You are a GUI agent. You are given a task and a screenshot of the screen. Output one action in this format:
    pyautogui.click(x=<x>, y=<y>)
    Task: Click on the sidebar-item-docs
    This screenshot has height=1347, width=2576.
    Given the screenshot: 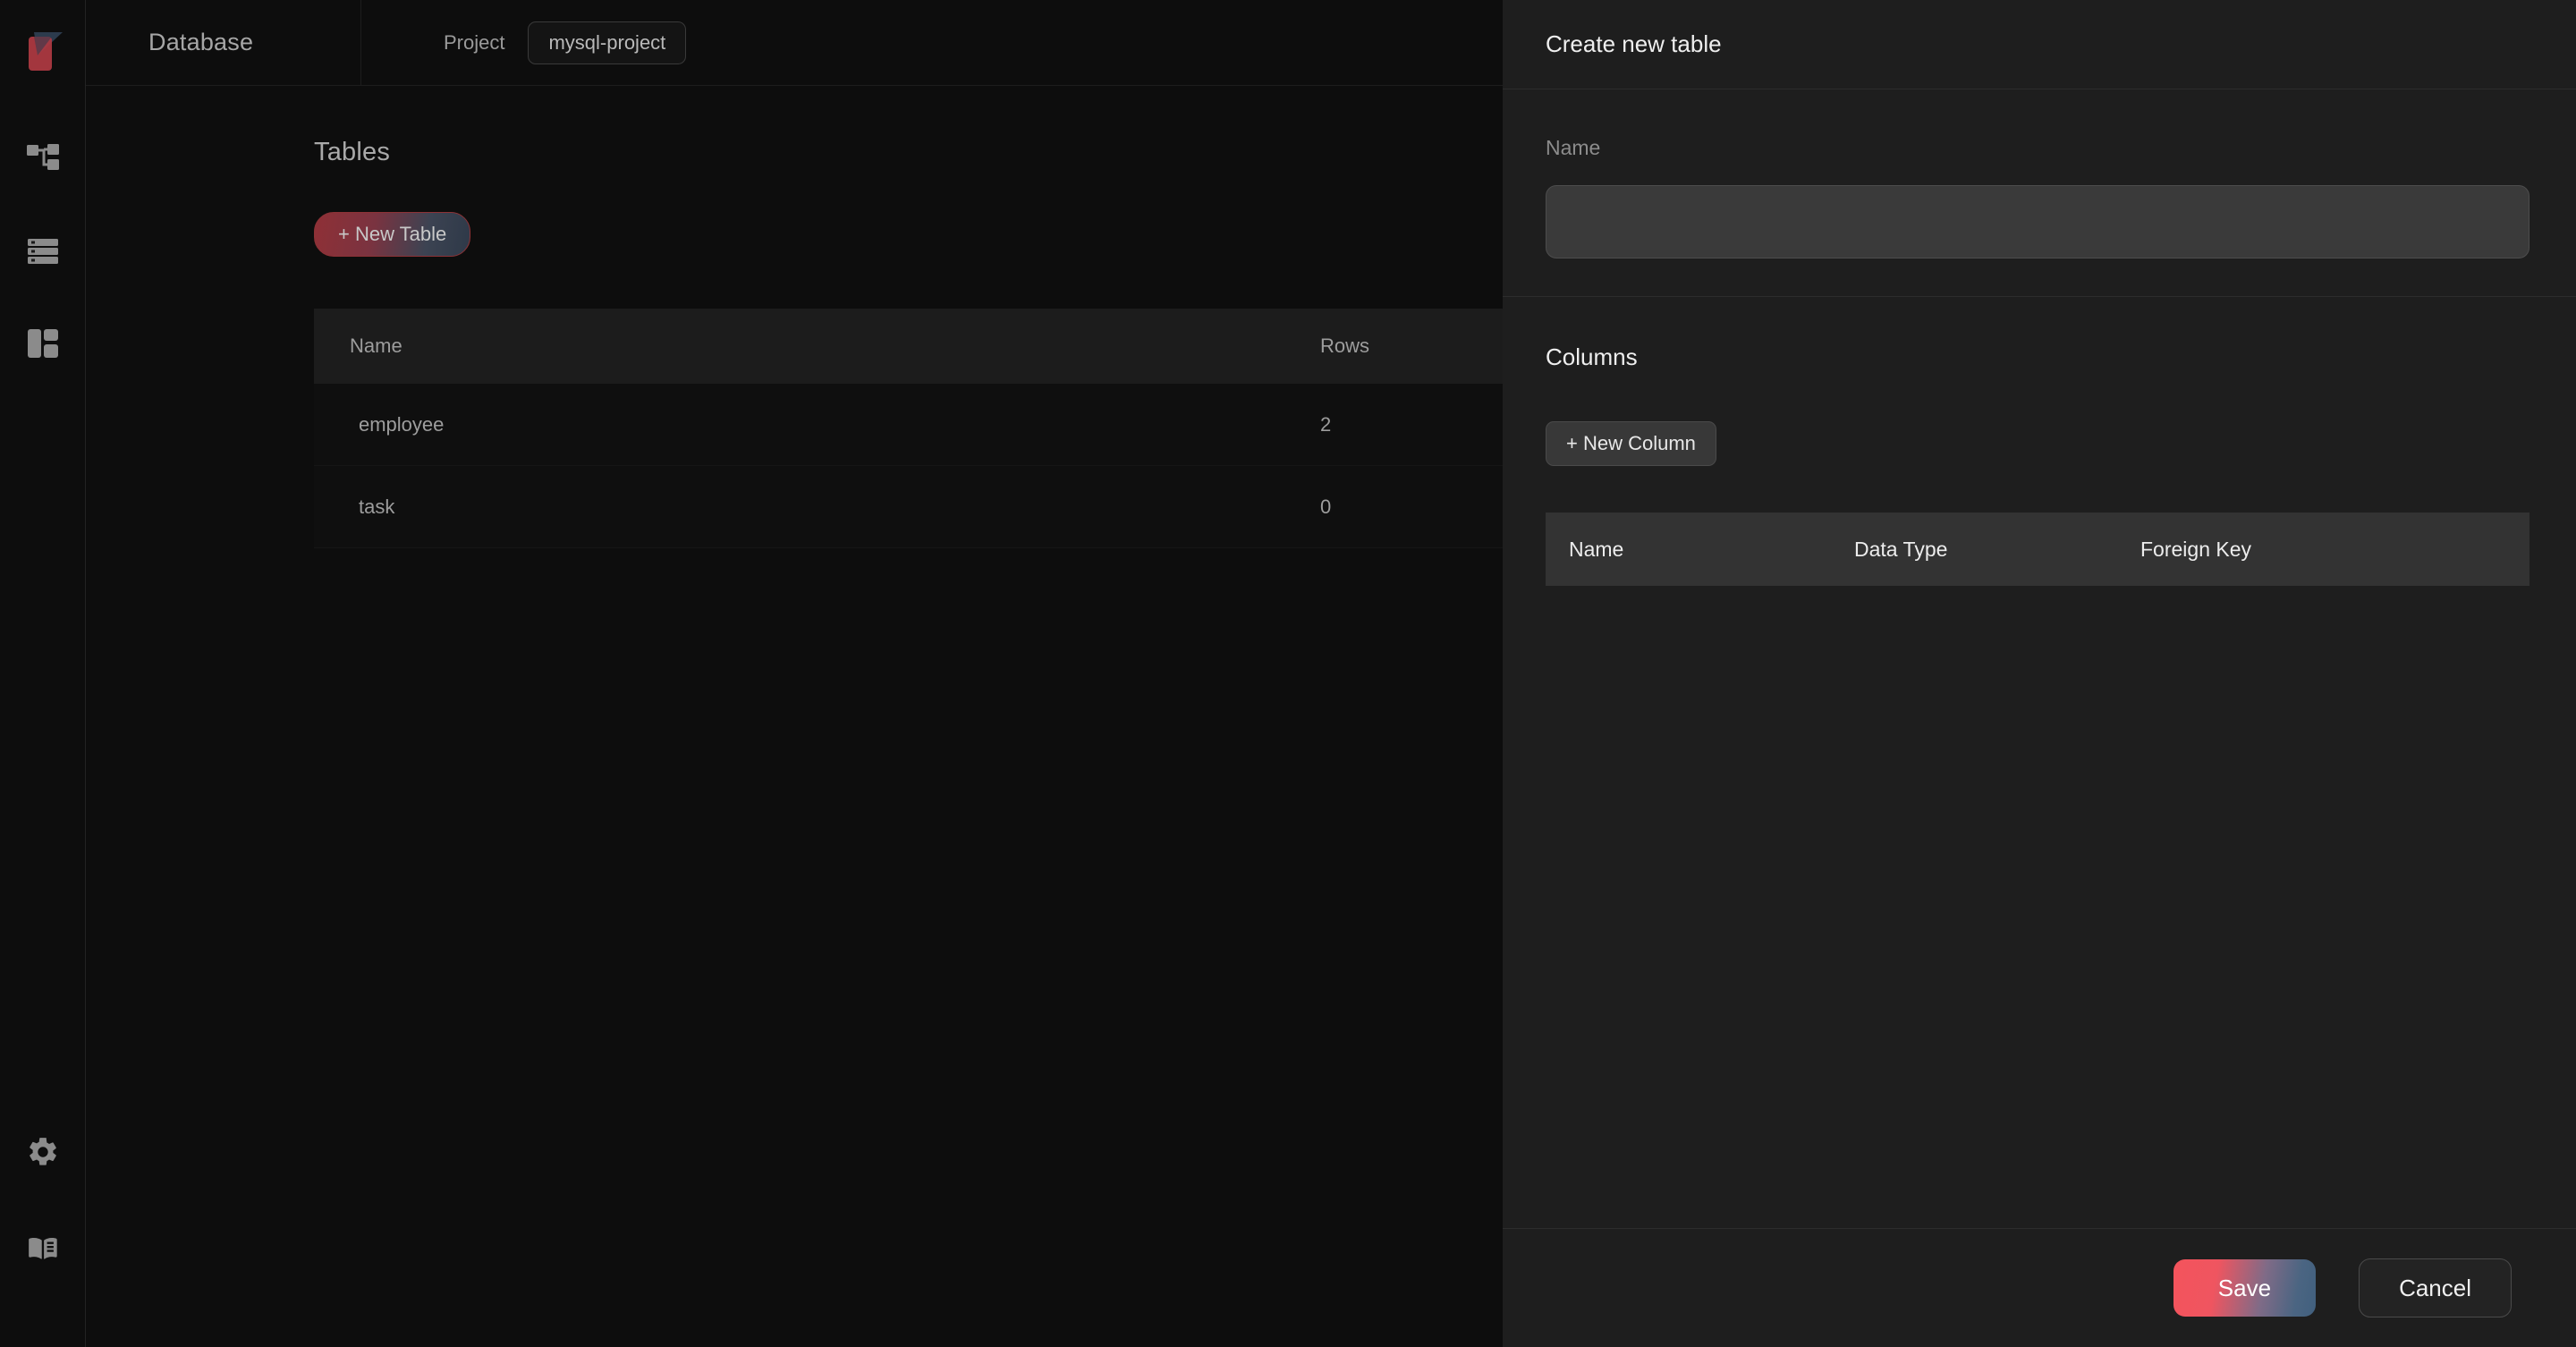 What is the action you would take?
    pyautogui.click(x=43, y=1250)
    